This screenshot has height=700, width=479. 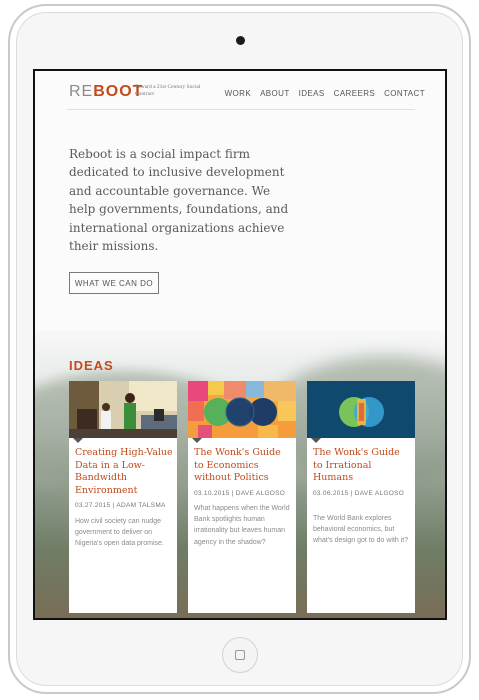 What do you see at coordinates (275, 93) in the screenshot?
I see `nav-about: ABOUT` at bounding box center [275, 93].